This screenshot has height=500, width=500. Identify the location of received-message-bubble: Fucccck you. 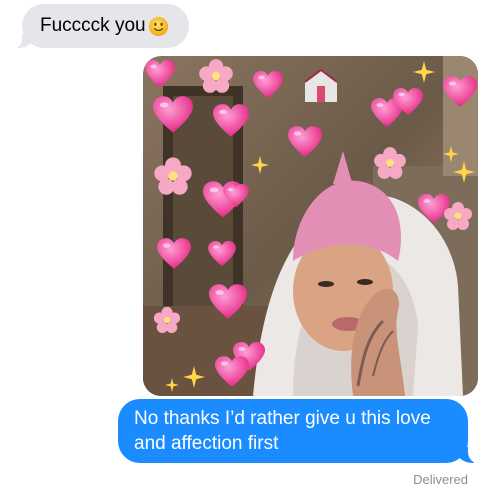
(99, 26).